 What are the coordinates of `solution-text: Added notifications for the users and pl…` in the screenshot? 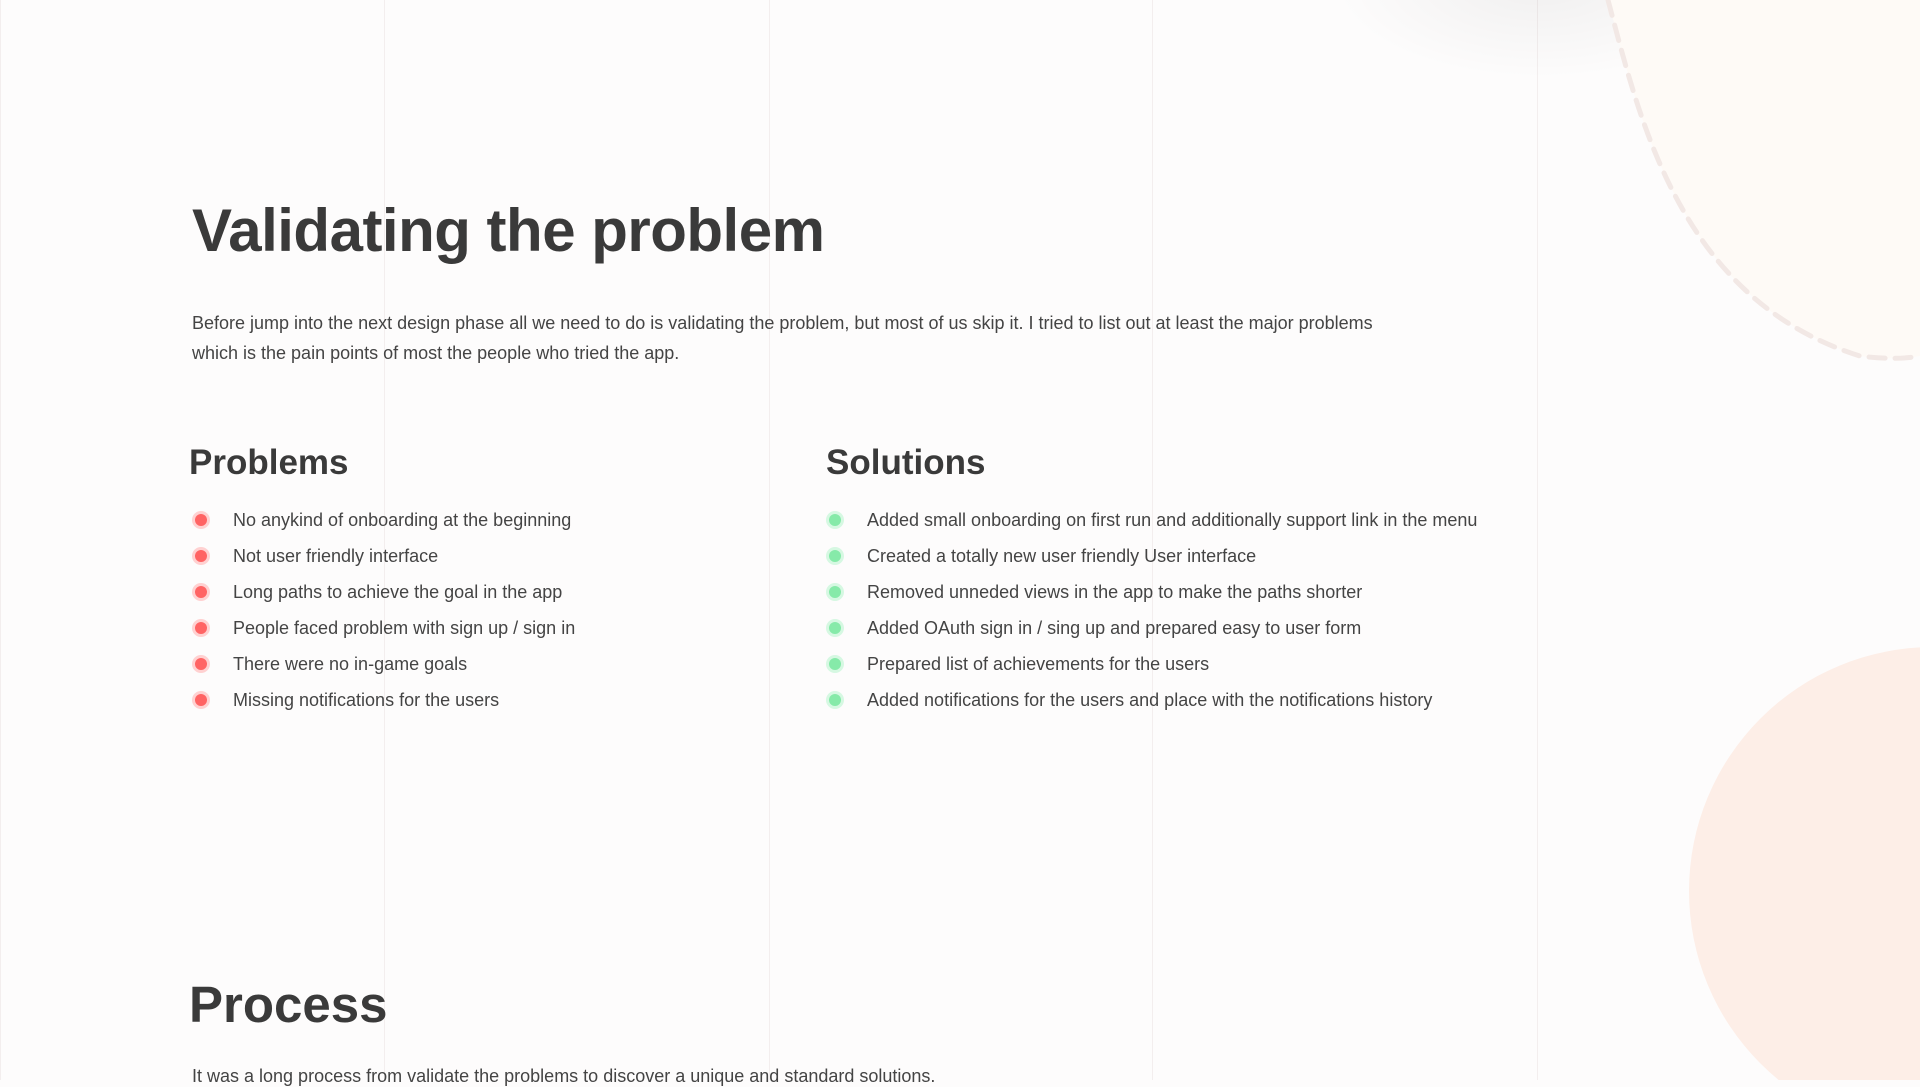 It's located at (1150, 699).